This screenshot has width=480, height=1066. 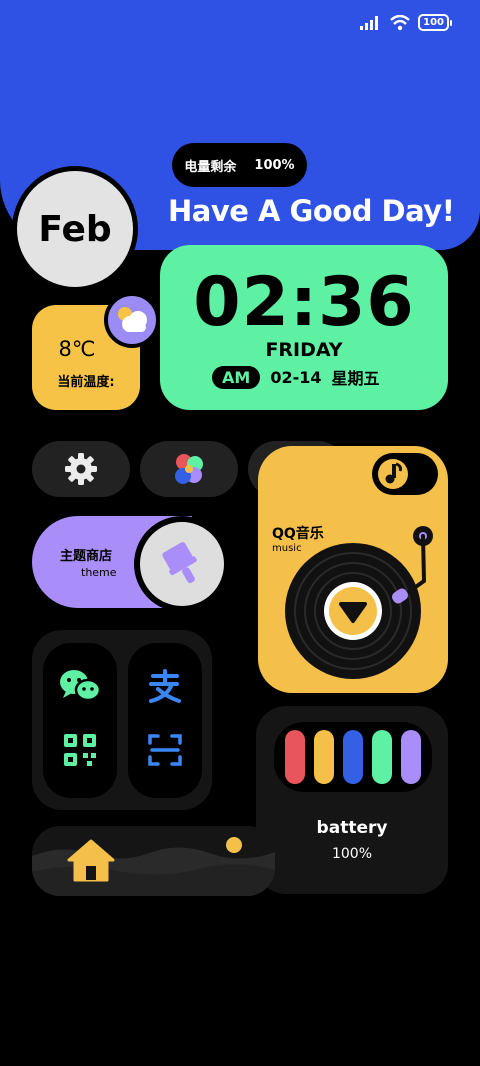 I want to click on partly-cloudy-icon, so click(x=132, y=319).